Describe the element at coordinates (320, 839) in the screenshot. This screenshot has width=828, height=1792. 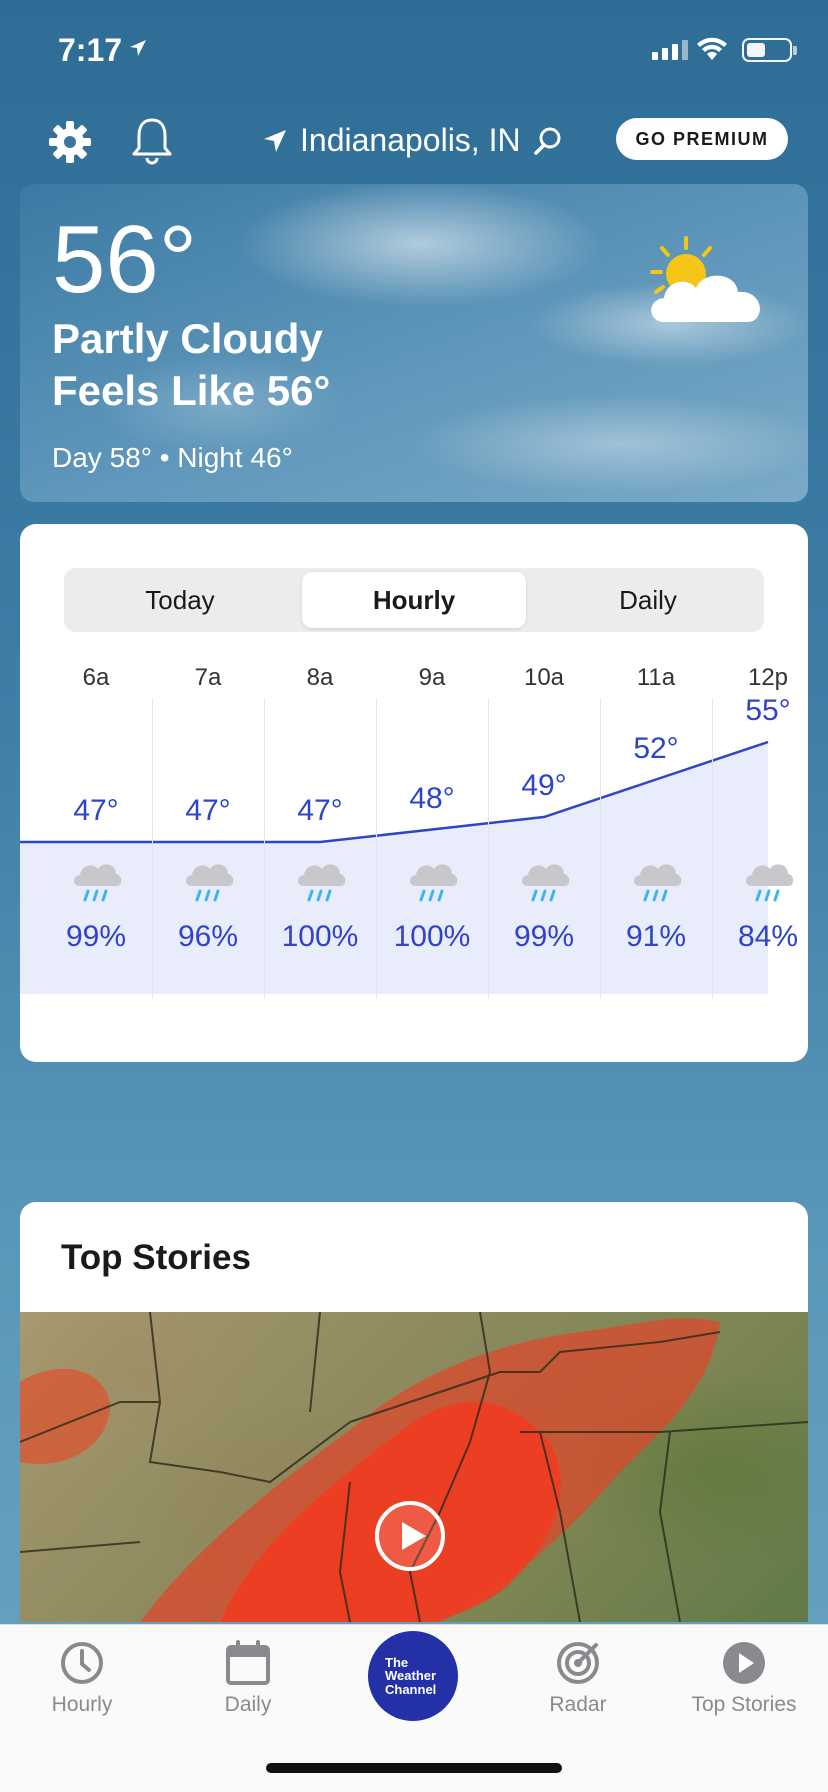
I see `hour-column: 8a 47° 100%` at that location.